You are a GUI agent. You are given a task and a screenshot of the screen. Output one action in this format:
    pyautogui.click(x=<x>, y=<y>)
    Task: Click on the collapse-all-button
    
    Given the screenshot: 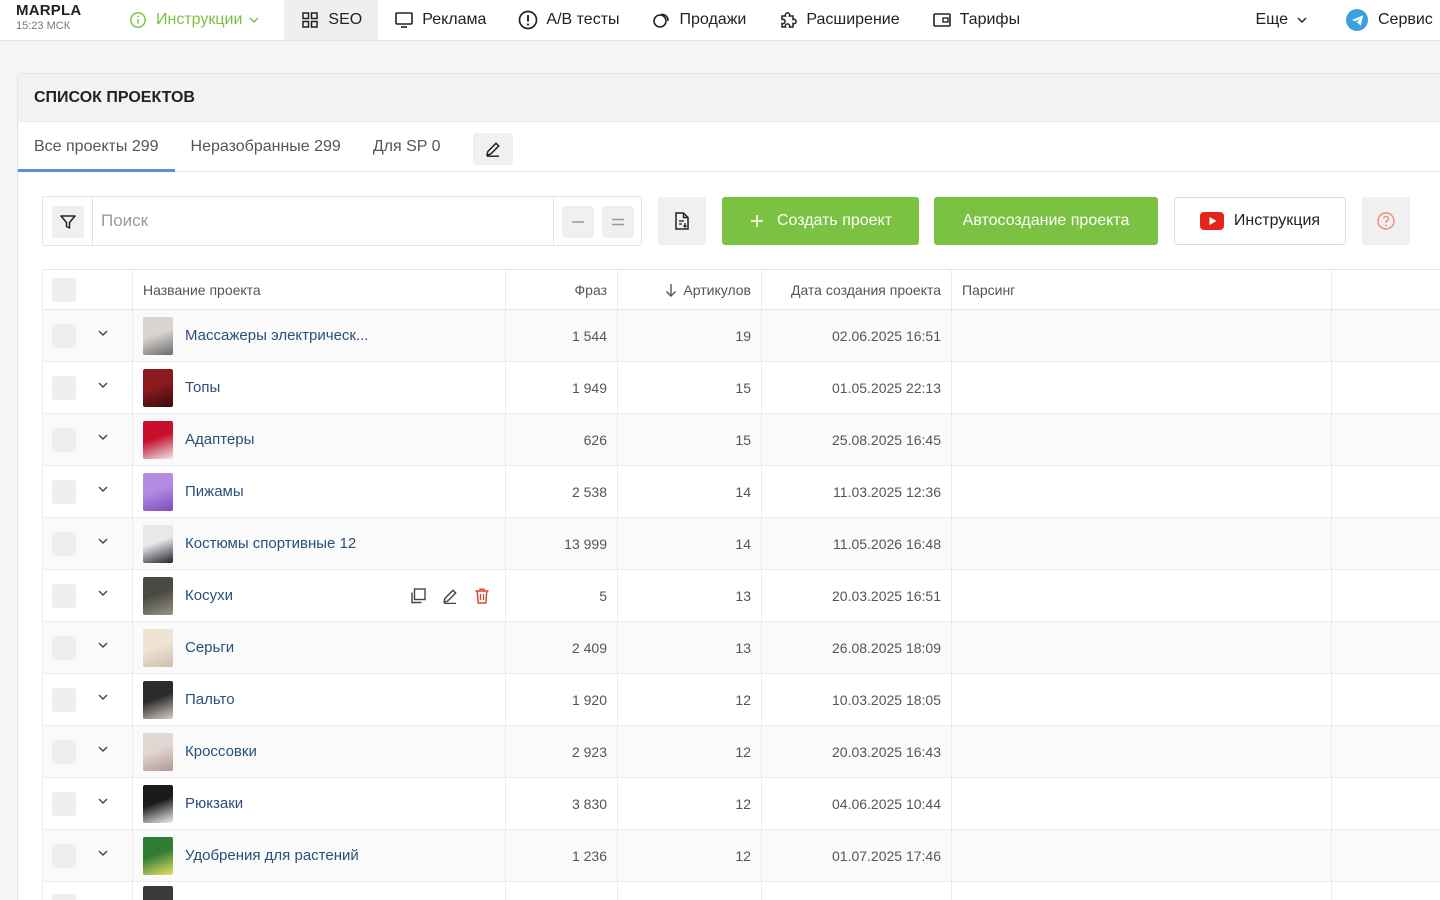 What is the action you would take?
    pyautogui.click(x=578, y=222)
    